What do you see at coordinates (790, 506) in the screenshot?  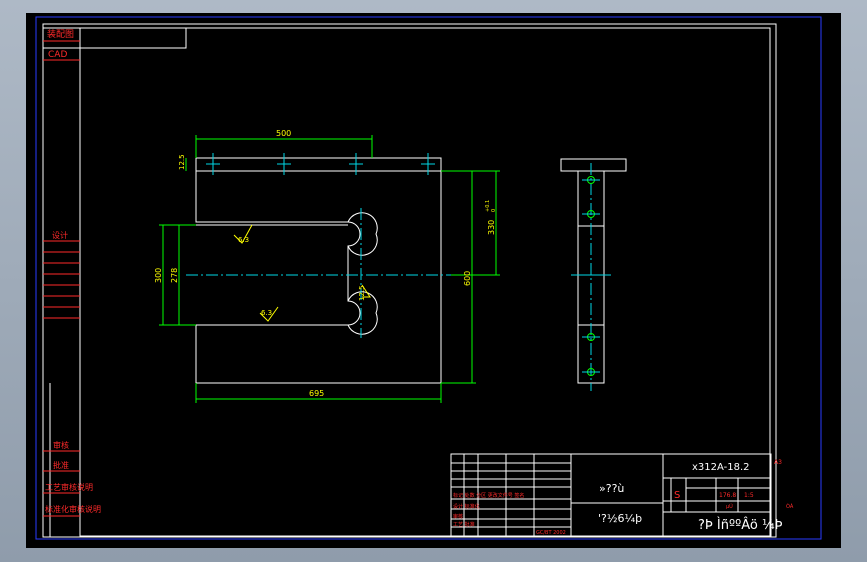 I see `small-label-a: ÒÀ` at bounding box center [790, 506].